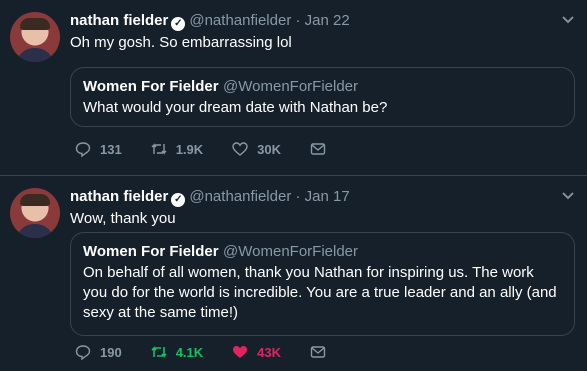 The image size is (587, 371). What do you see at coordinates (327, 196) in the screenshot?
I see `tweet-date: Jan 17` at bounding box center [327, 196].